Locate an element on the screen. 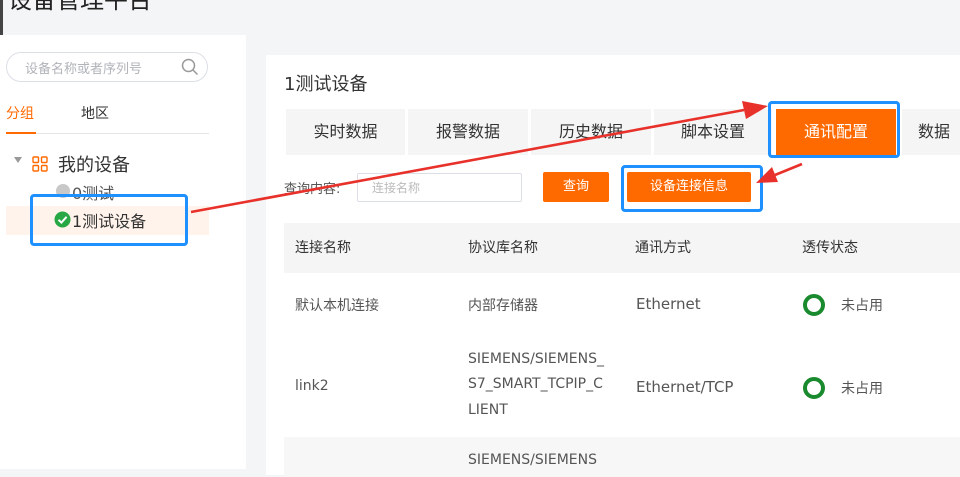  device-group-icon is located at coordinates (40, 164).